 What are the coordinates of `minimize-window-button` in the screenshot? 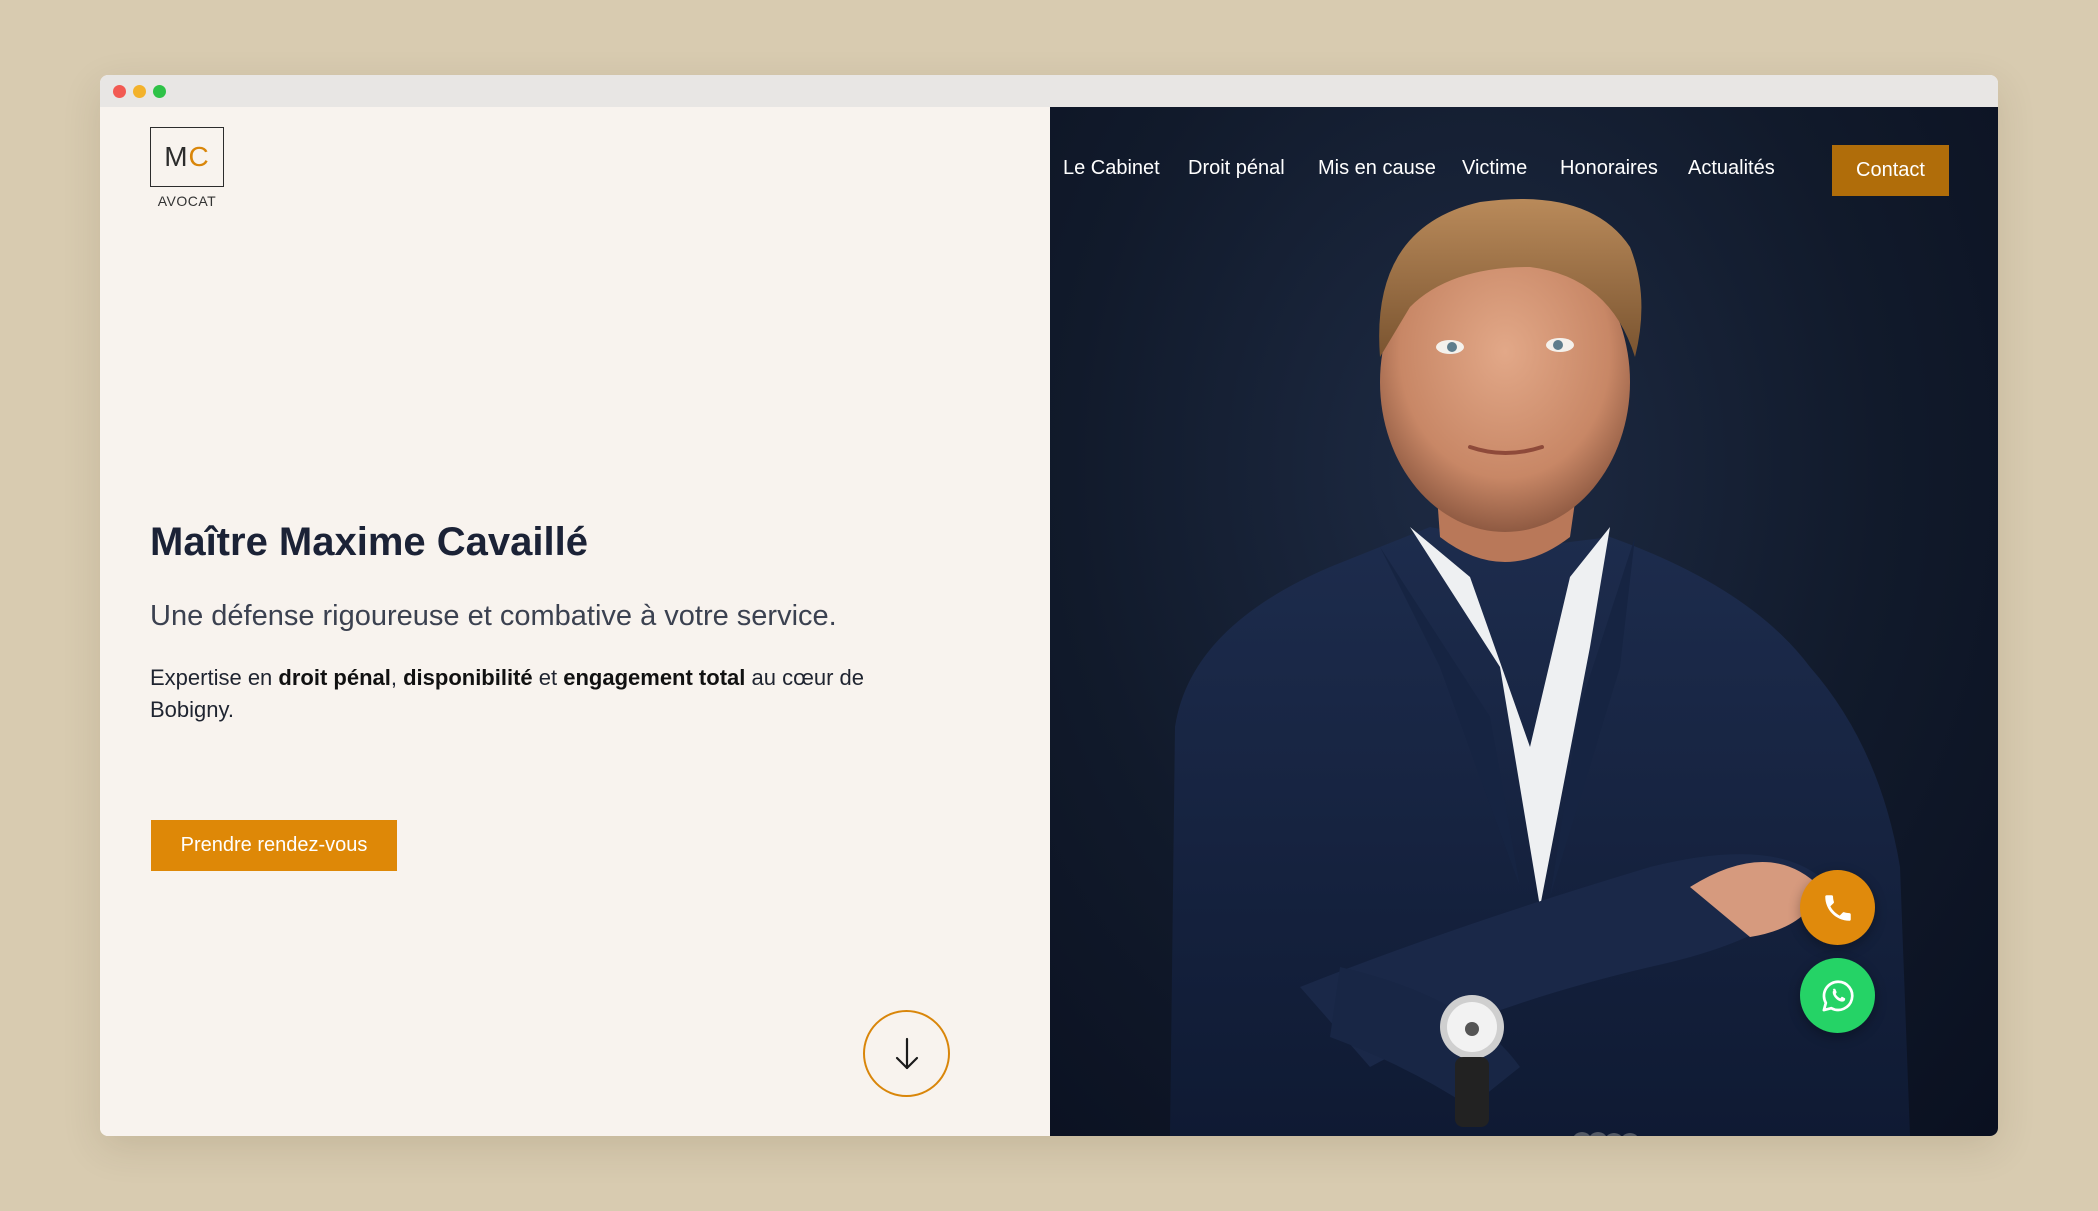 It's located at (139, 91).